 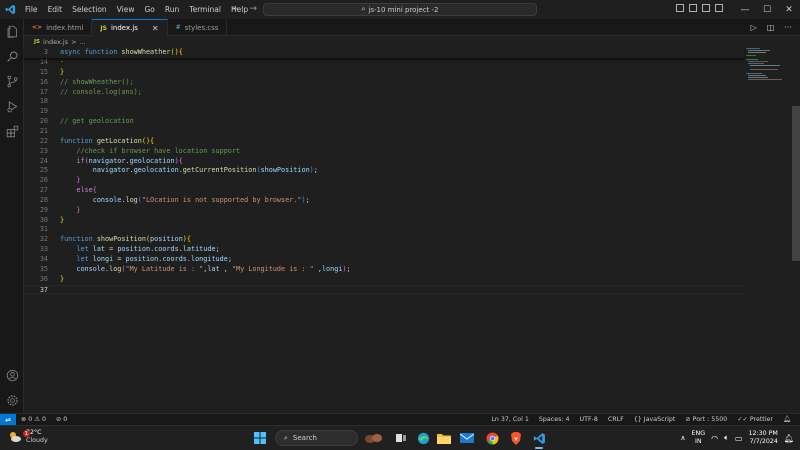 What do you see at coordinates (726, 438) in the screenshot?
I see `volume-icon: 🔈︎` at bounding box center [726, 438].